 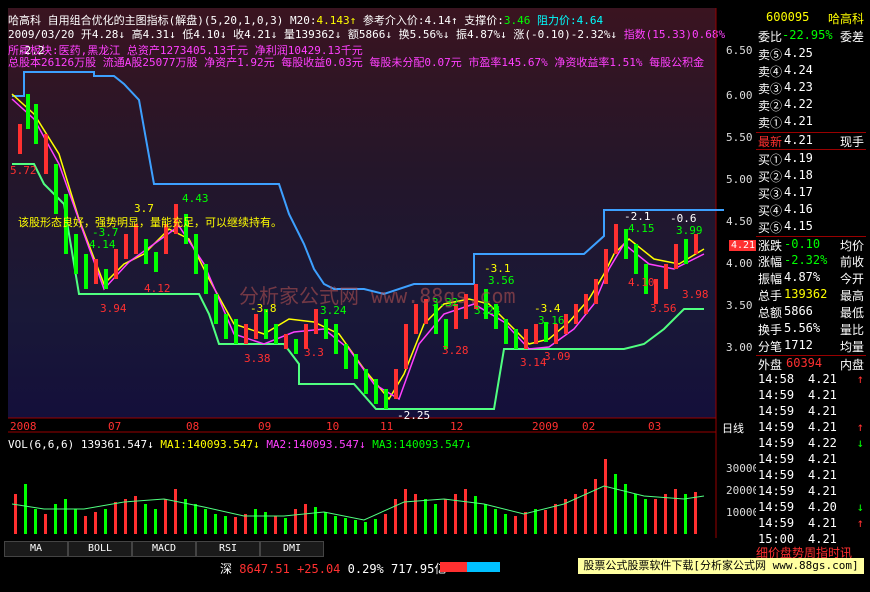 I want to click on stat-row: 涨跌 -0.10 均价, so click(x=811, y=244).